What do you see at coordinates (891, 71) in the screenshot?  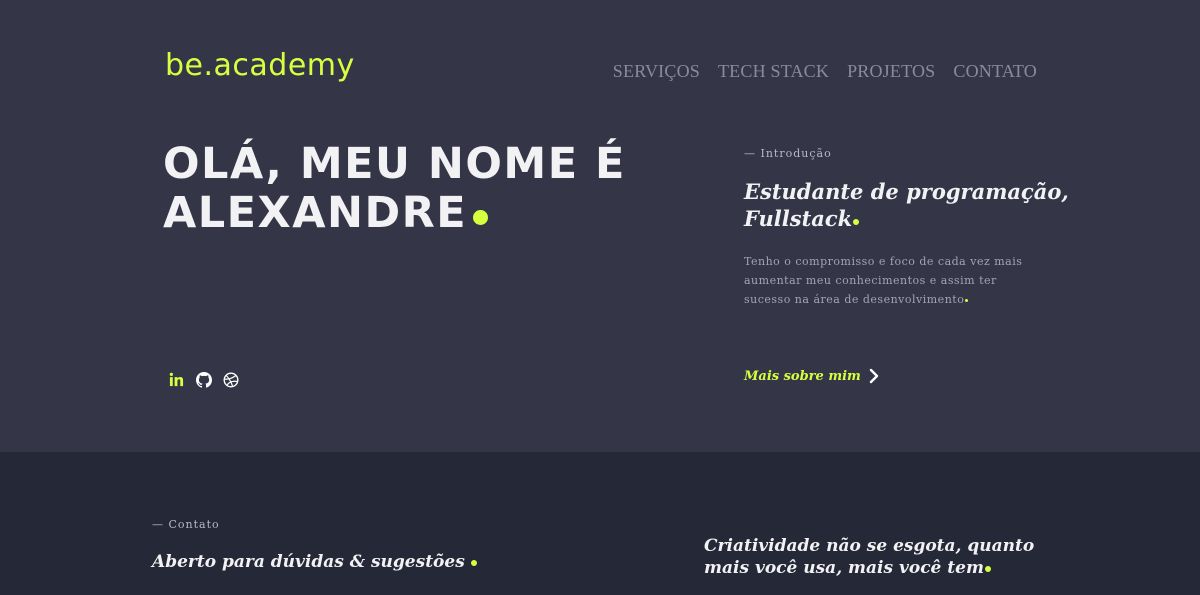 I see `nav-item-projetos: PROJETOS` at bounding box center [891, 71].